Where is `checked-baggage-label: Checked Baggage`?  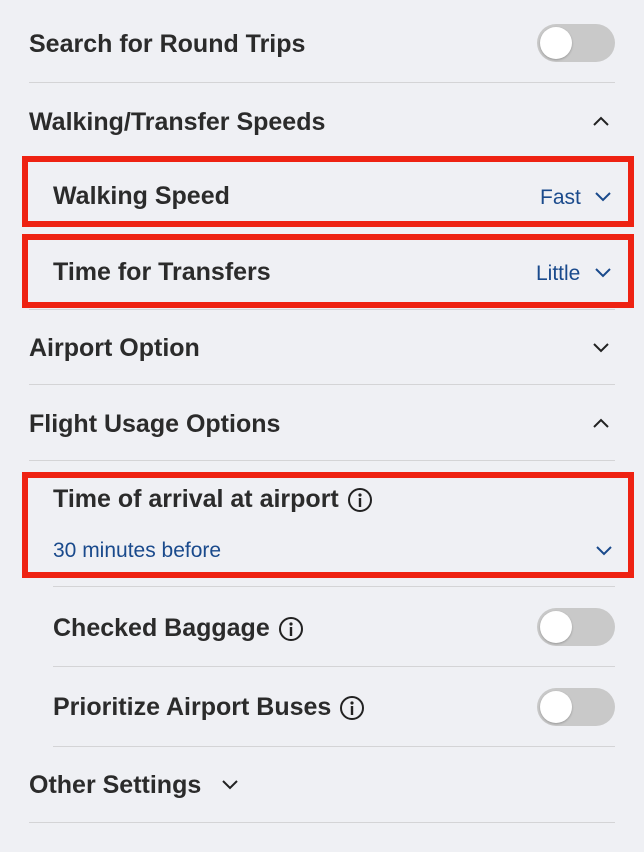
checked-baggage-label: Checked Baggage is located at coordinates (178, 628).